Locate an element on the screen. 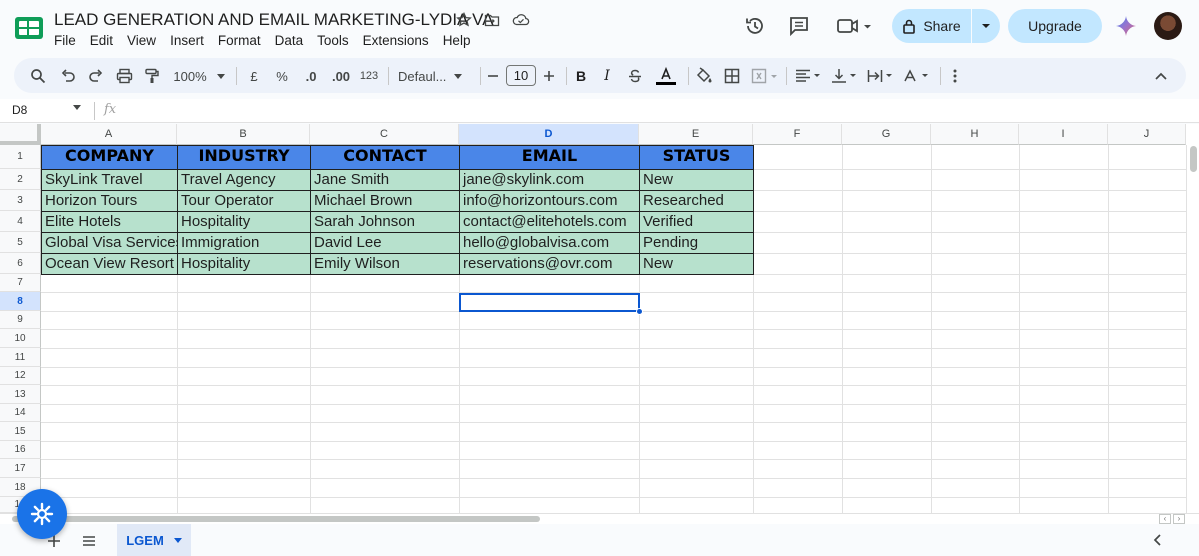 The width and height of the screenshot is (1199, 556). menu-view: View is located at coordinates (141, 40).